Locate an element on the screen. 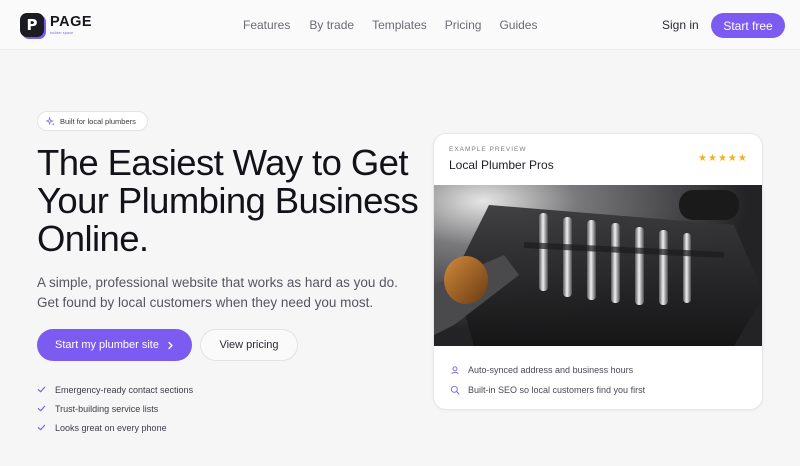  preview-eyebrow: EXAMPLE PREVIEW is located at coordinates (488, 149).